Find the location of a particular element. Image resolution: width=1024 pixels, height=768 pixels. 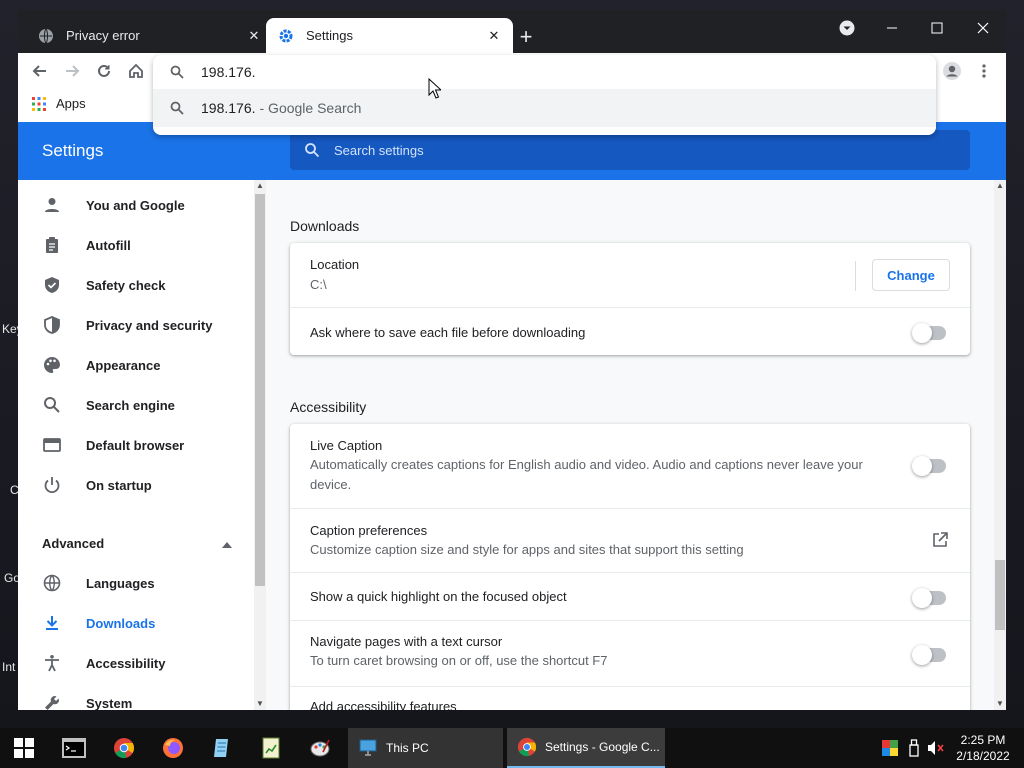

apps-grid-icon is located at coordinates (39, 103).